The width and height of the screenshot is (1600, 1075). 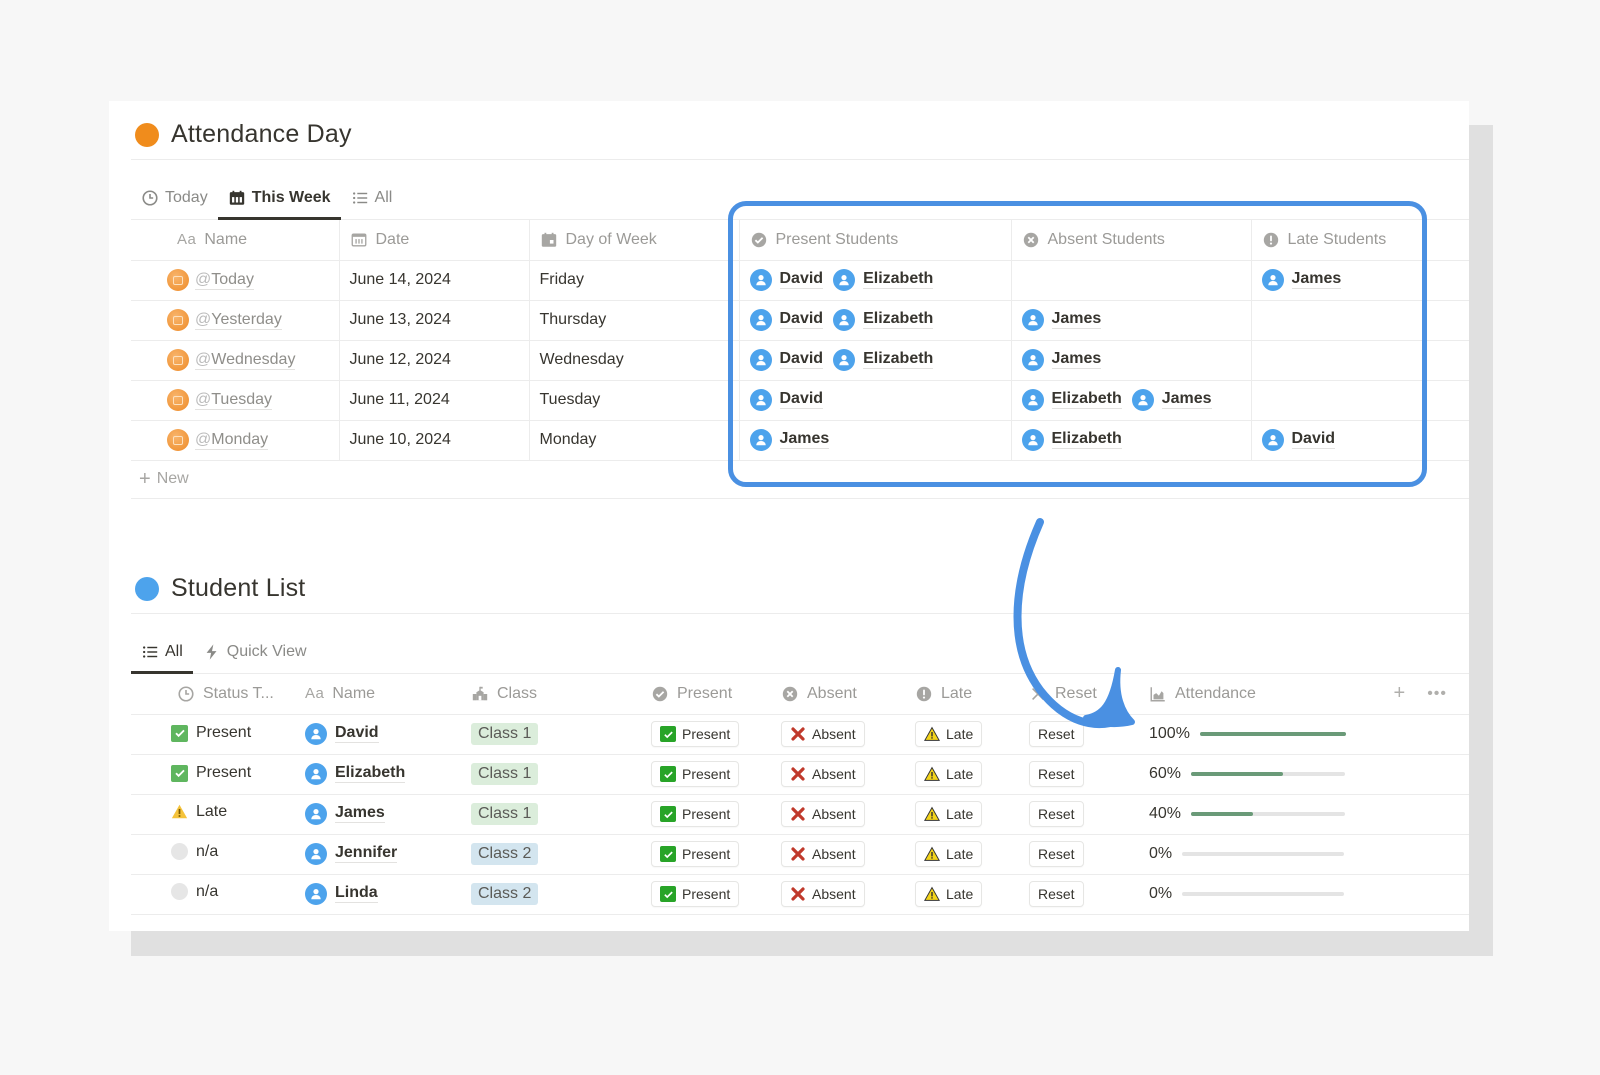 I want to click on col-attendance: Attendance, so click(x=1247, y=694).